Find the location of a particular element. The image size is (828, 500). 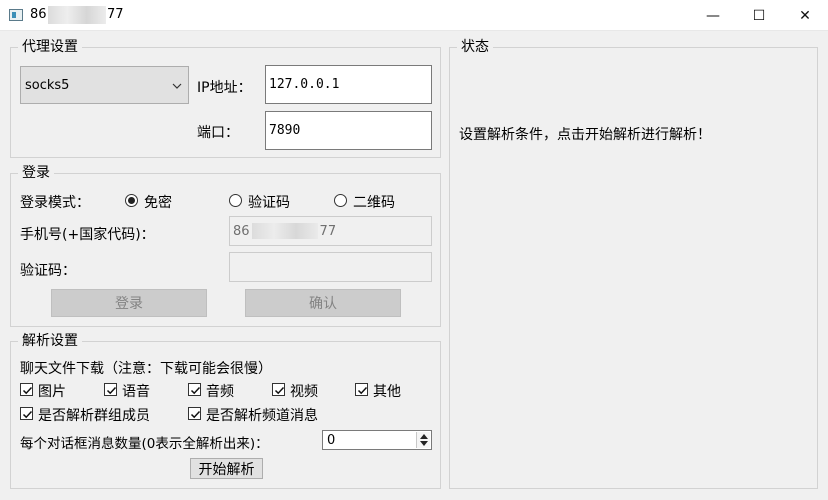

checkbox-audio-label: 音频 is located at coordinates (220, 391).